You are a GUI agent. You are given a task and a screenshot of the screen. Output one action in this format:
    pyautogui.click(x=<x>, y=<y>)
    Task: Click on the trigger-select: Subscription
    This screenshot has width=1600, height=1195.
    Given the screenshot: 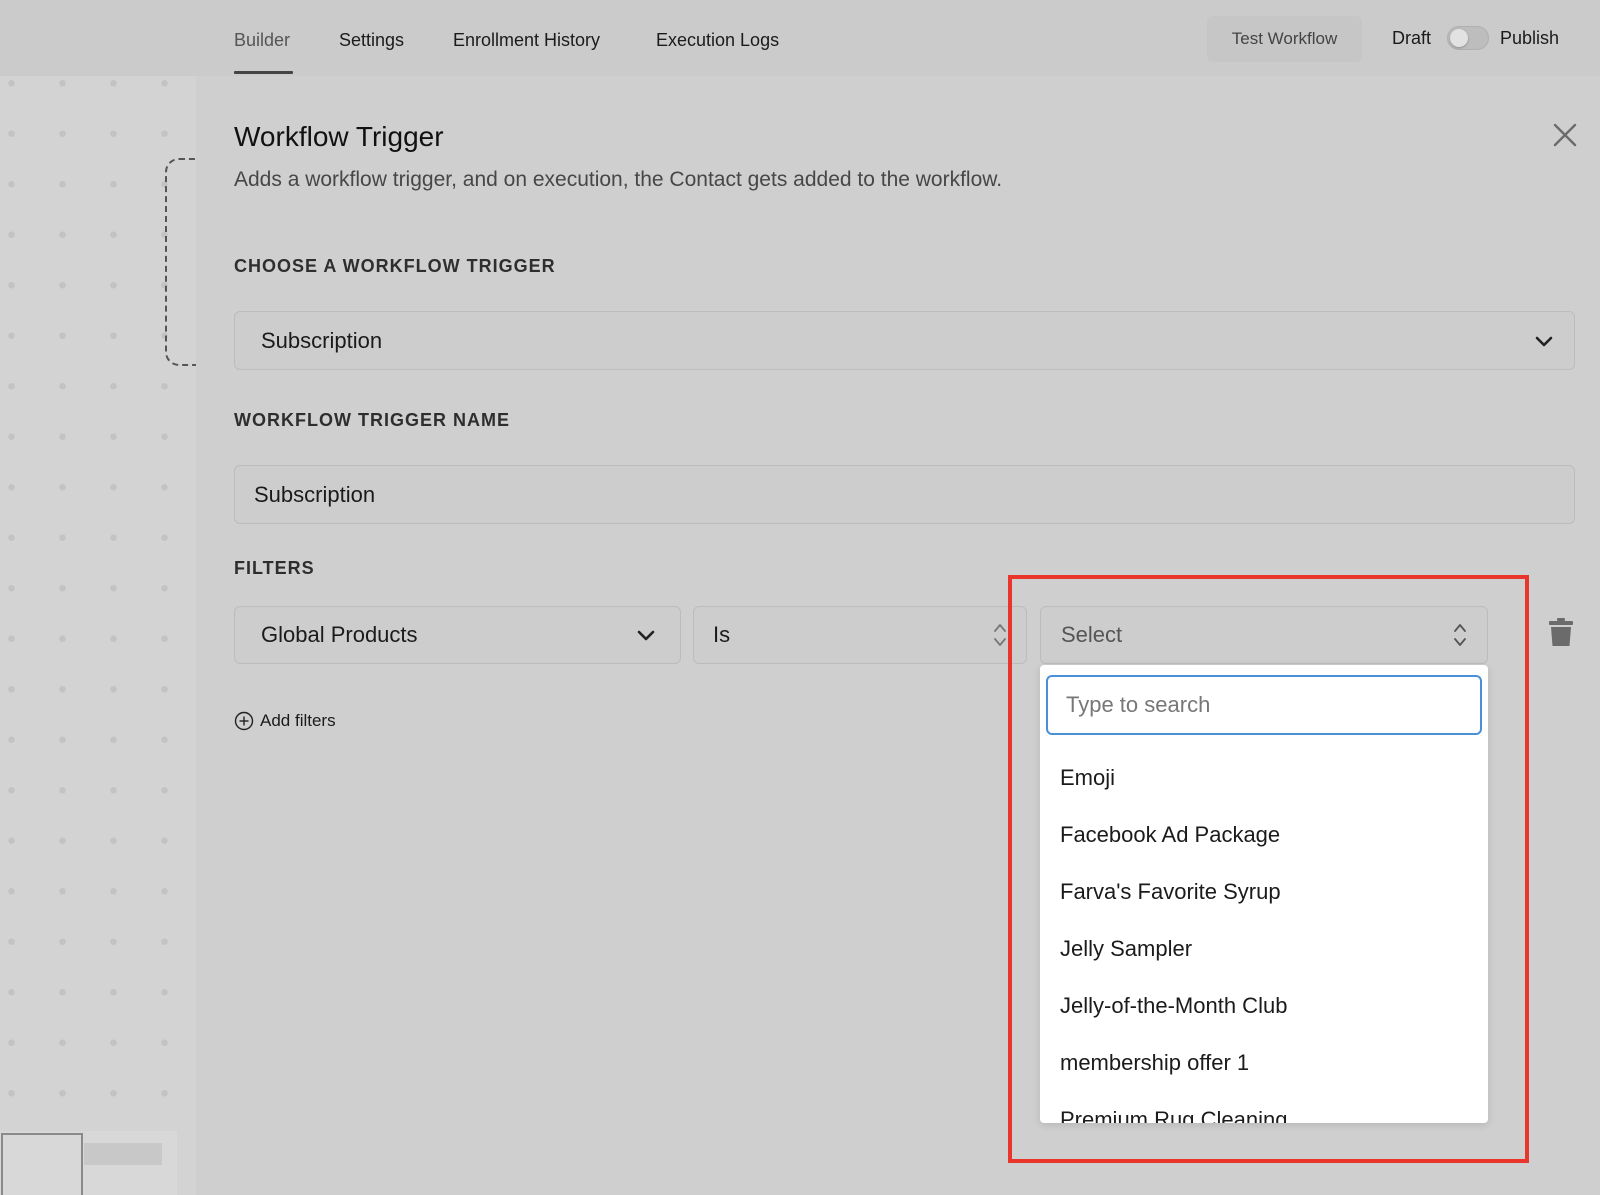 What is the action you would take?
    pyautogui.click(x=904, y=340)
    